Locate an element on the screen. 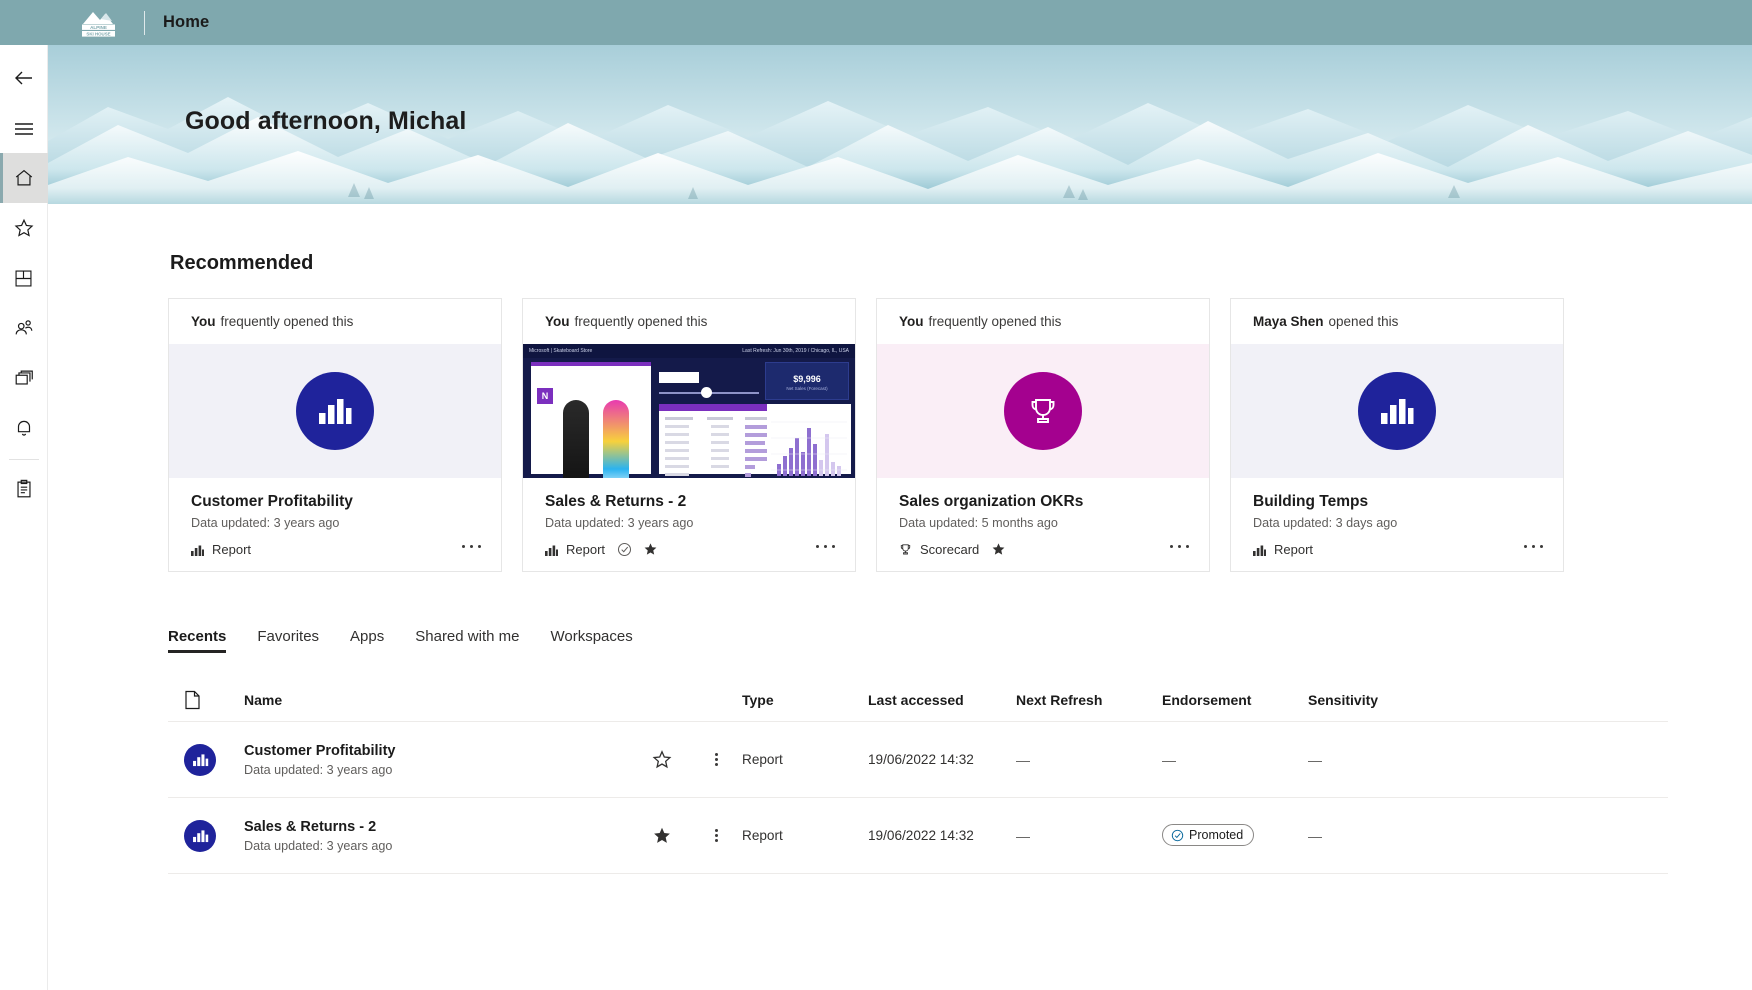 The width and height of the screenshot is (1752, 990). sidebar-item-workspaces is located at coordinates (24, 378).